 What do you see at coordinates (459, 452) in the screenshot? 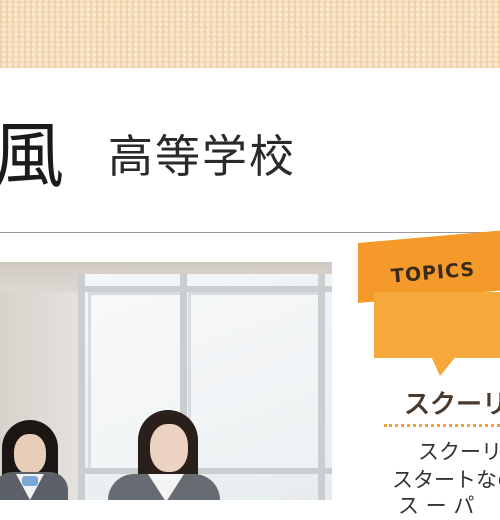
I see `topic-text-line: スクーリン` at bounding box center [459, 452].